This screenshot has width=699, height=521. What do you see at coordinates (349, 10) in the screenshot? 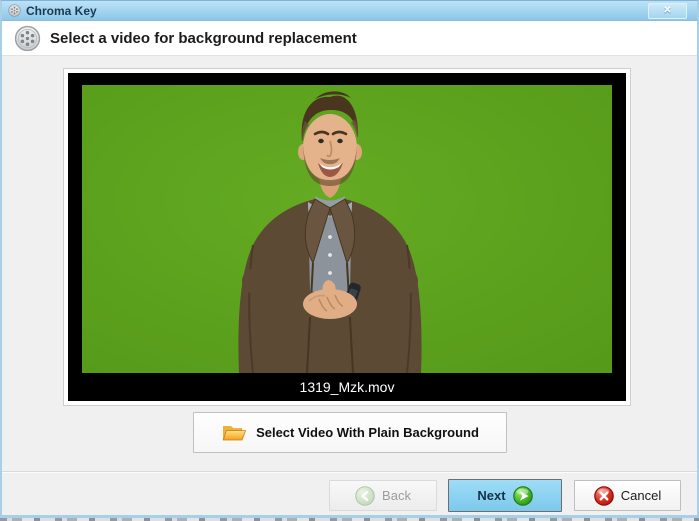
I see `title-bar: Chroma Key ✕` at bounding box center [349, 10].